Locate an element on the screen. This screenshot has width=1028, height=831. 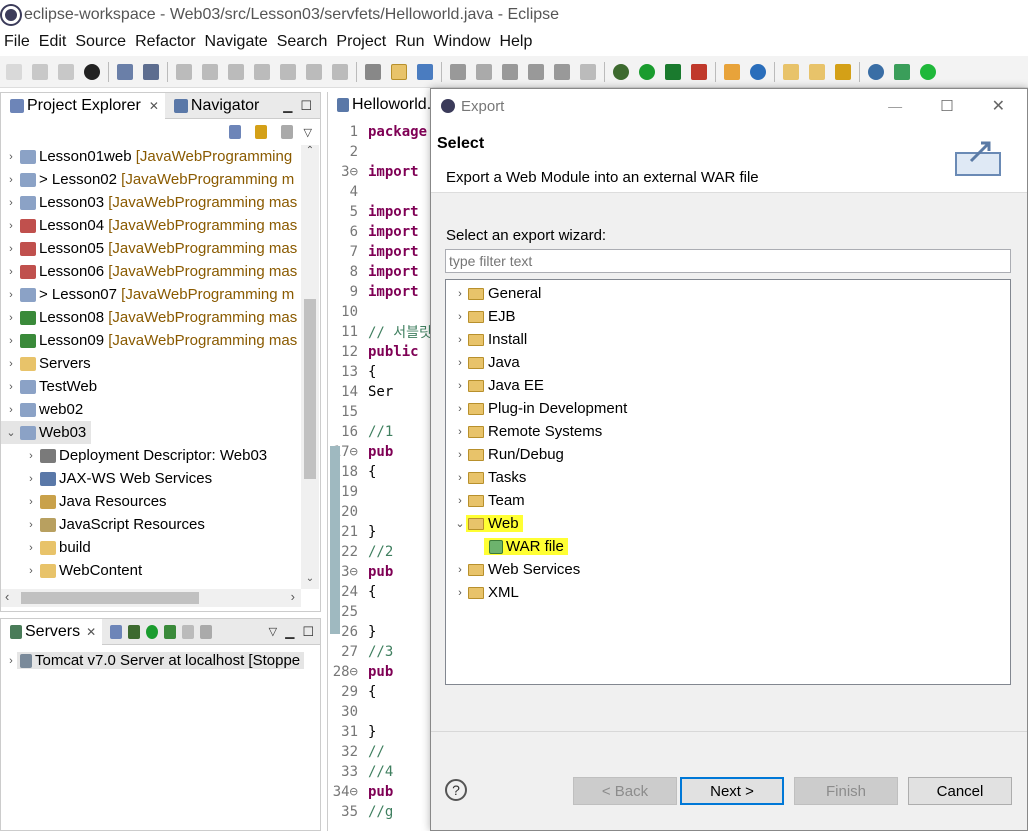
tasks-icon is located at coordinates (562, 71).